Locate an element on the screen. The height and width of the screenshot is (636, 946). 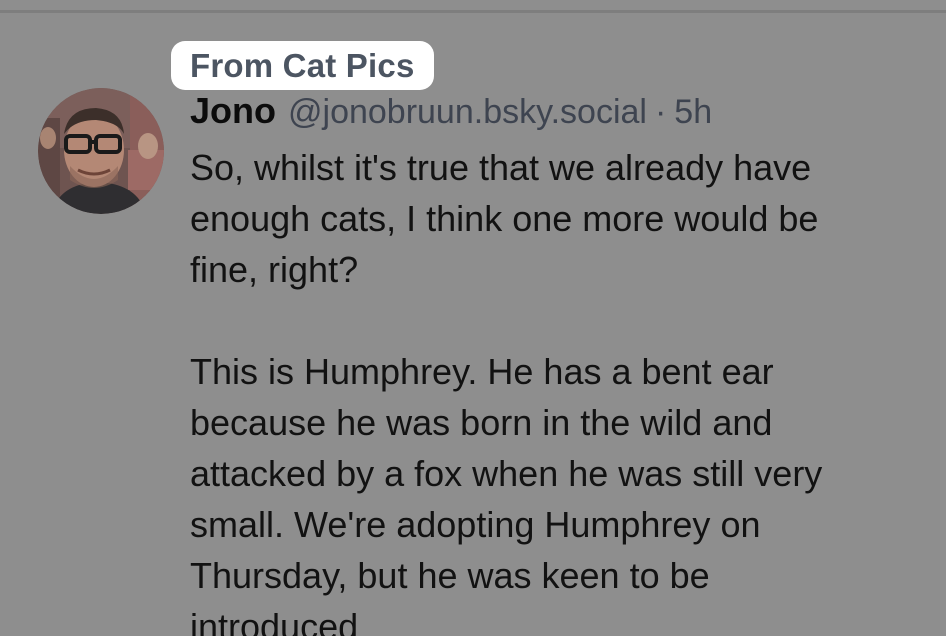
feed-source-label: From Cat Pics is located at coordinates (302, 65).